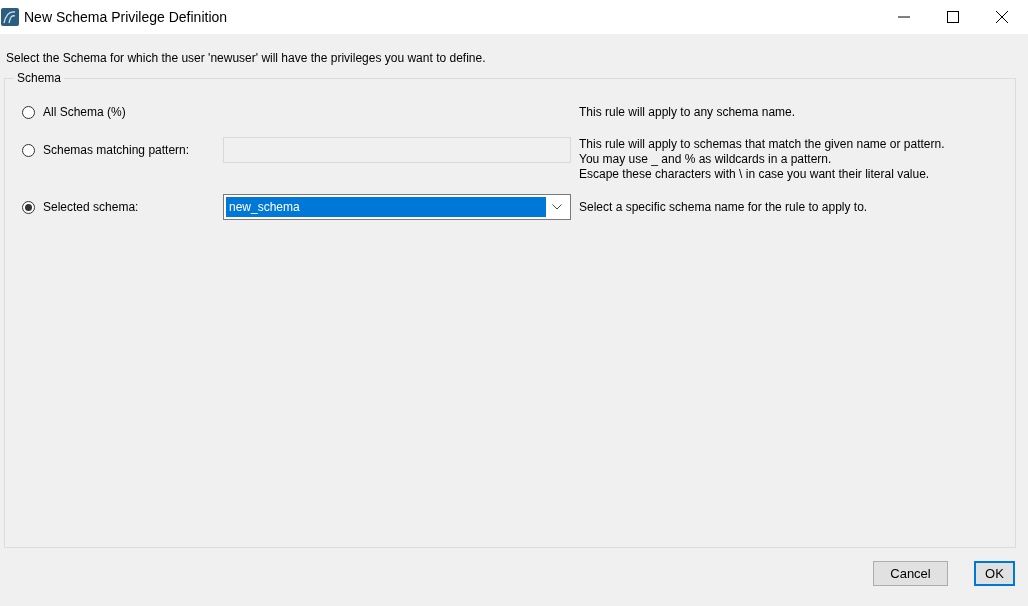 Image resolution: width=1028 pixels, height=606 pixels. Describe the element at coordinates (39, 78) in the screenshot. I see `group-title: Schema` at that location.